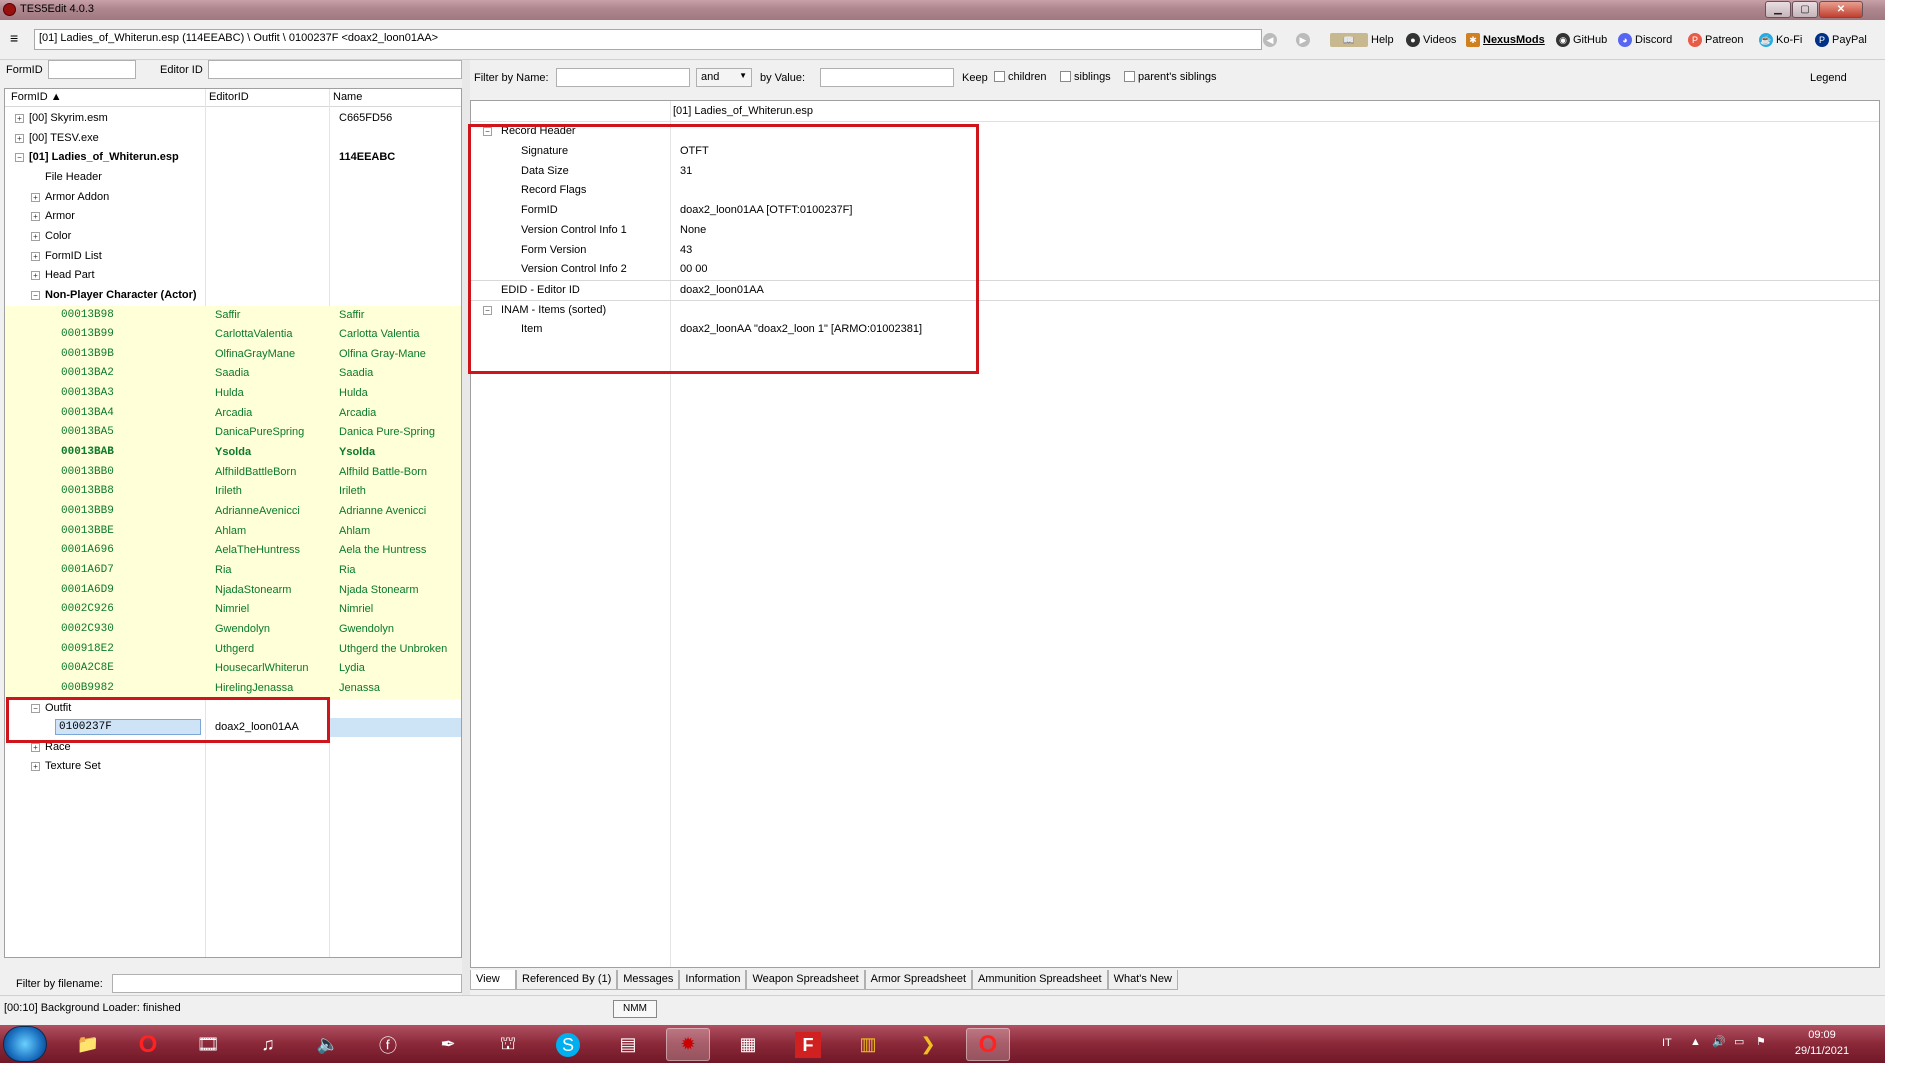  Describe the element at coordinates (918, 980) in the screenshot. I see `tab-armor-spreadsheet: Armor Spreadsheet` at that location.